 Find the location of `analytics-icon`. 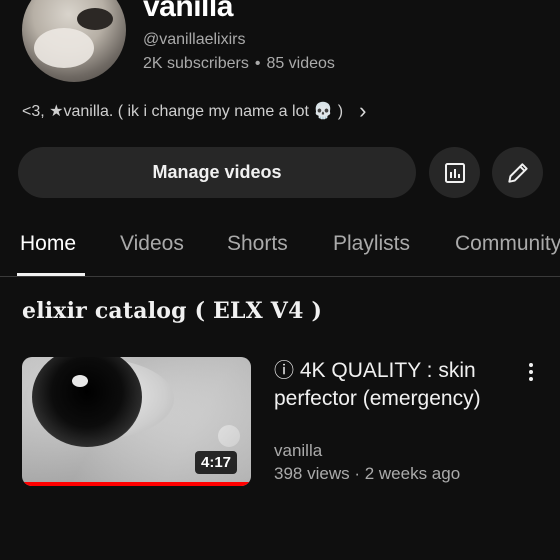

analytics-icon is located at coordinates (454, 172).